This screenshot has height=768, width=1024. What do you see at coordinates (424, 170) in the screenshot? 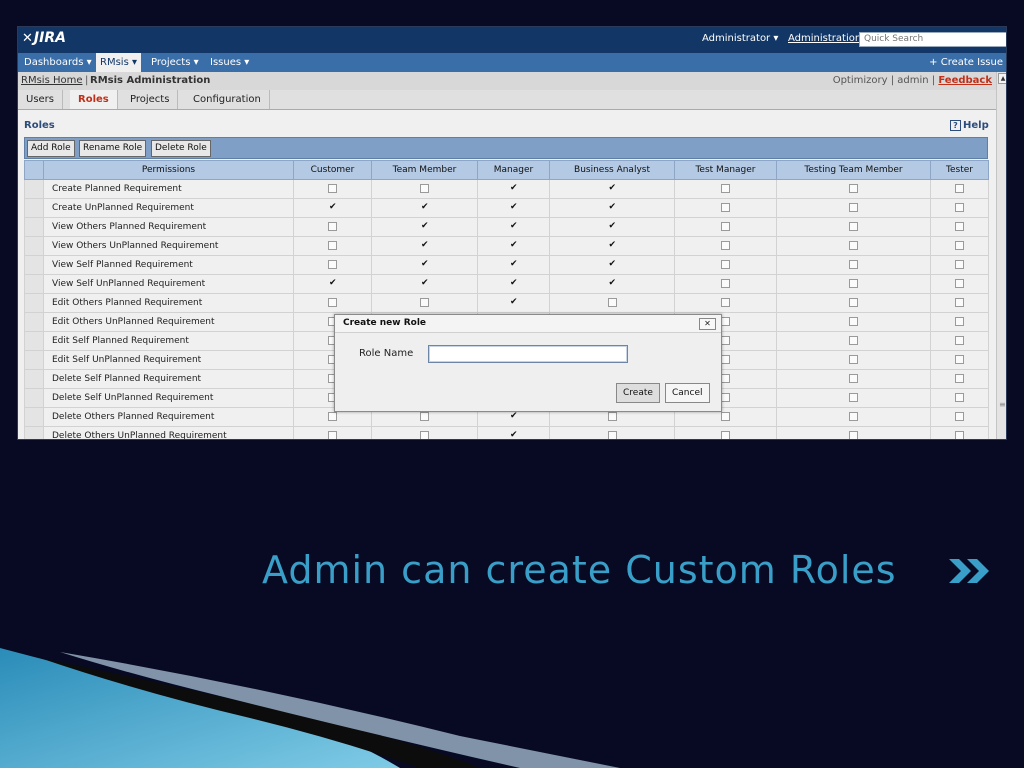
I see `column-header: Team Member` at bounding box center [424, 170].